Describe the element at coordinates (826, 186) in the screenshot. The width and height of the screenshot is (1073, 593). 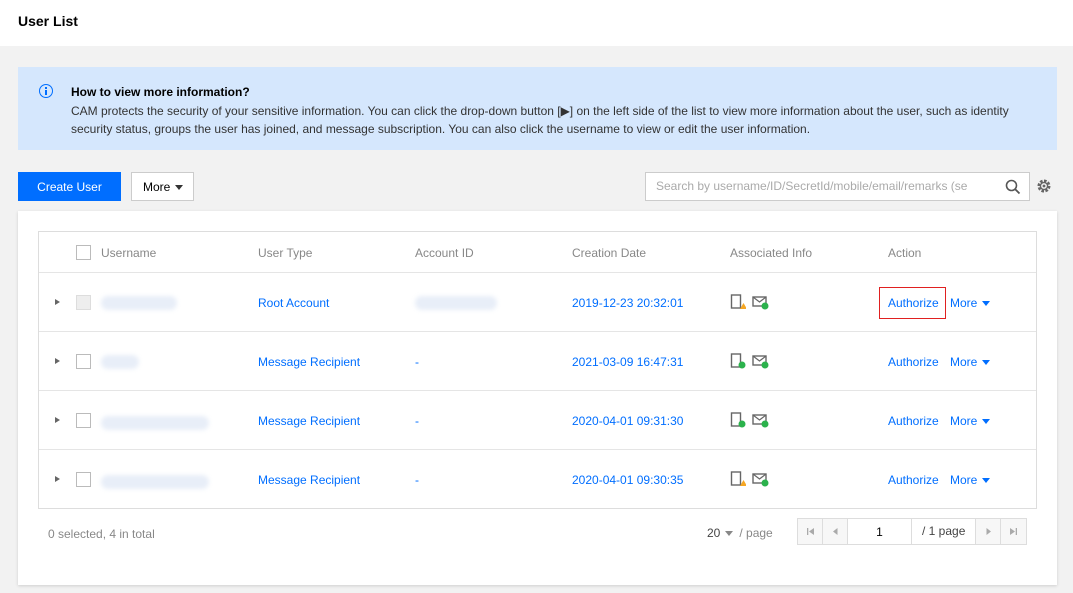
I see `search-input` at that location.